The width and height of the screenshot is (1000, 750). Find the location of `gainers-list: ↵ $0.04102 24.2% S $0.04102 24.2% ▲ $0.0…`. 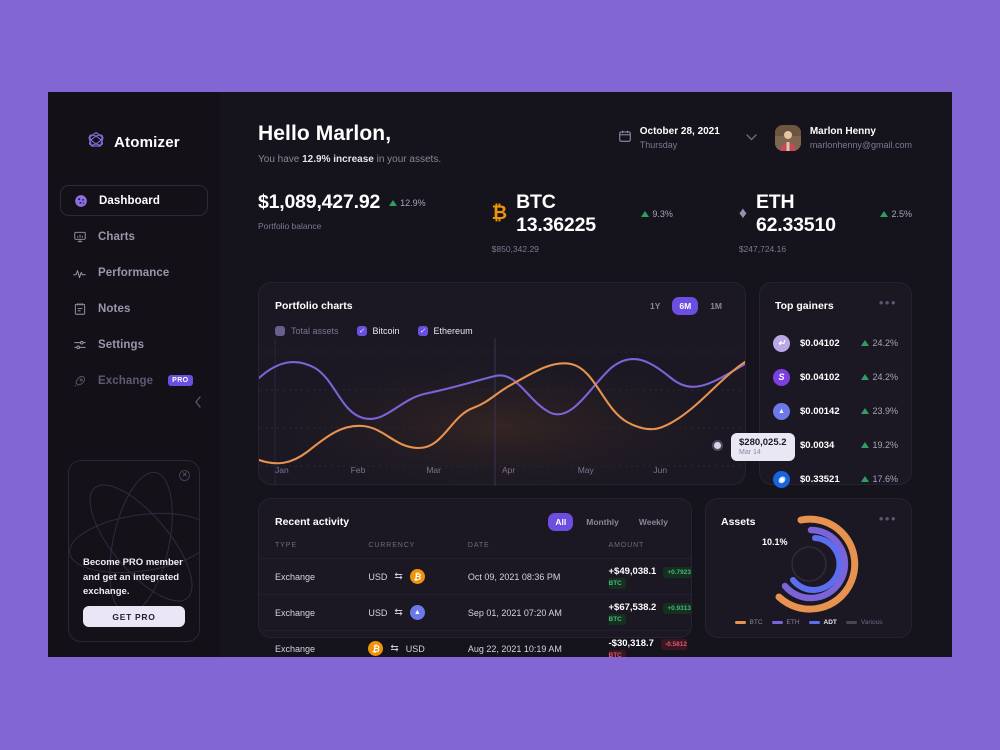

gainers-list: ↵ $0.04102 24.2% S $0.04102 24.2% ▲ $0.0… is located at coordinates (835, 411).